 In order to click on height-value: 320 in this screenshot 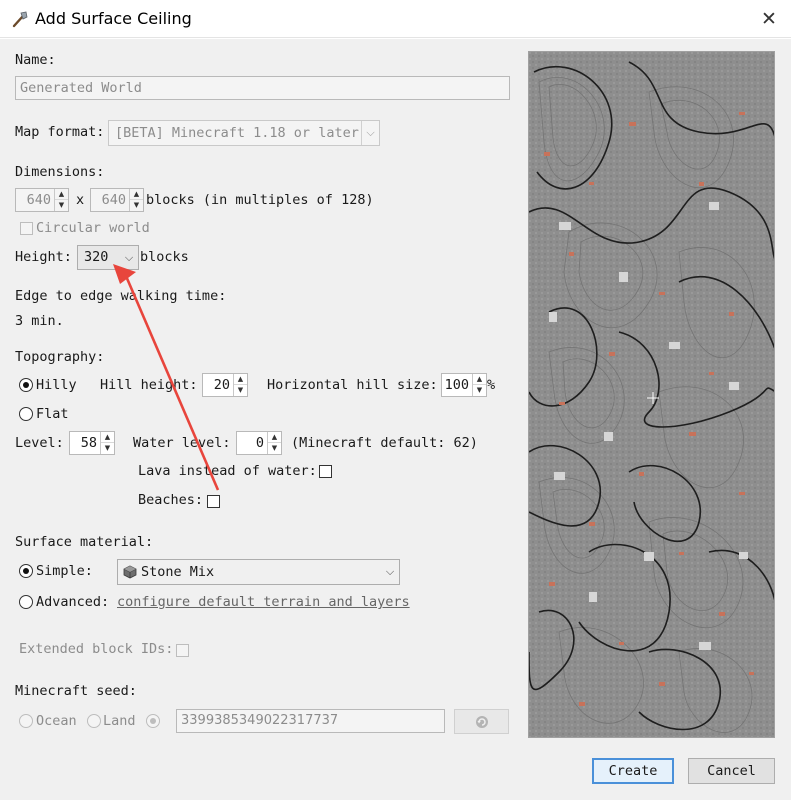, I will do `click(96, 257)`.